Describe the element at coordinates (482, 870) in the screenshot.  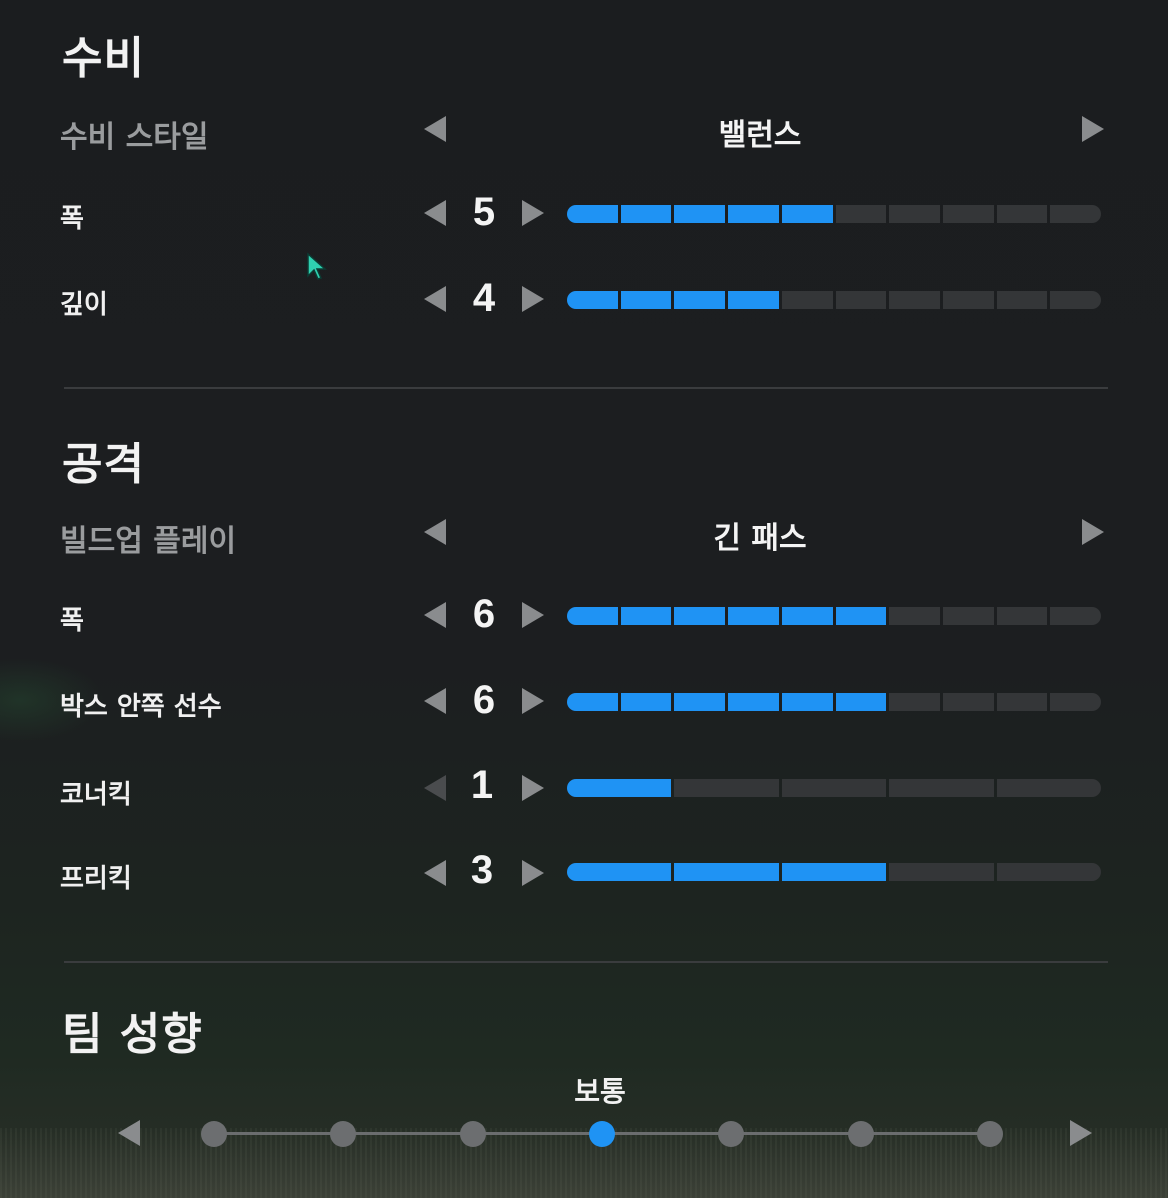
I see `attack-freekick-value: 3` at that location.